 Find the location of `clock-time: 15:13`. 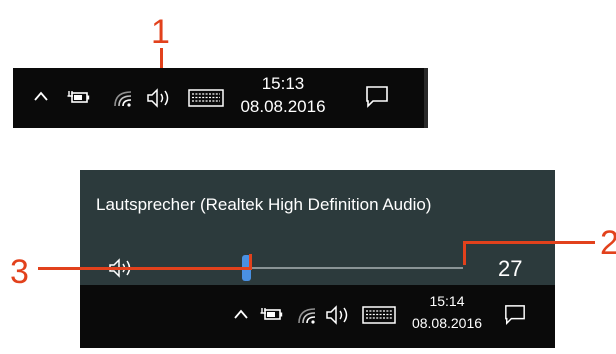

clock-time: 15:13 is located at coordinates (283, 83).